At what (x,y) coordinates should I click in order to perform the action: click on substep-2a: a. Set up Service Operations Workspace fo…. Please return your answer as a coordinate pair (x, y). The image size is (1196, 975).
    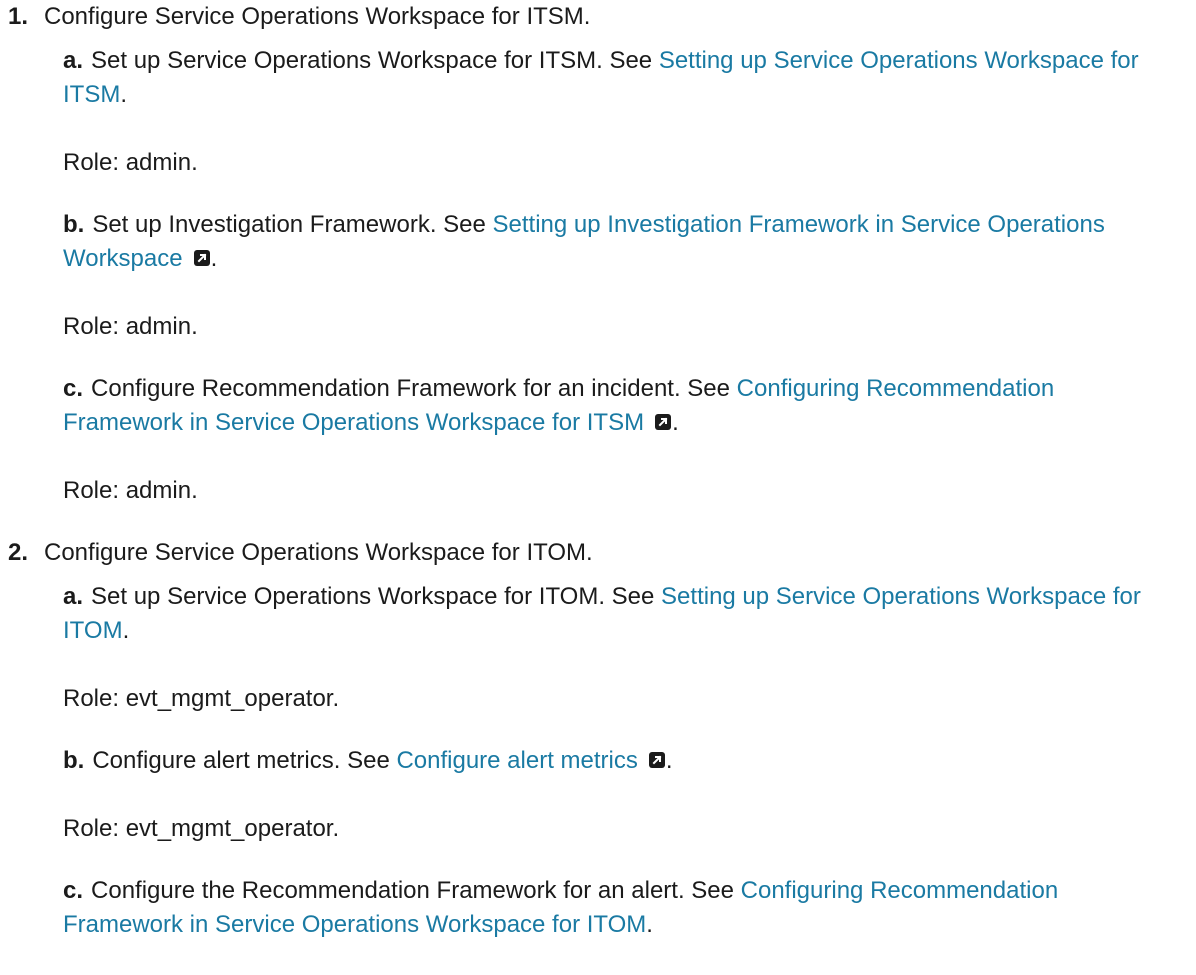
    Looking at the image, I should click on (629, 648).